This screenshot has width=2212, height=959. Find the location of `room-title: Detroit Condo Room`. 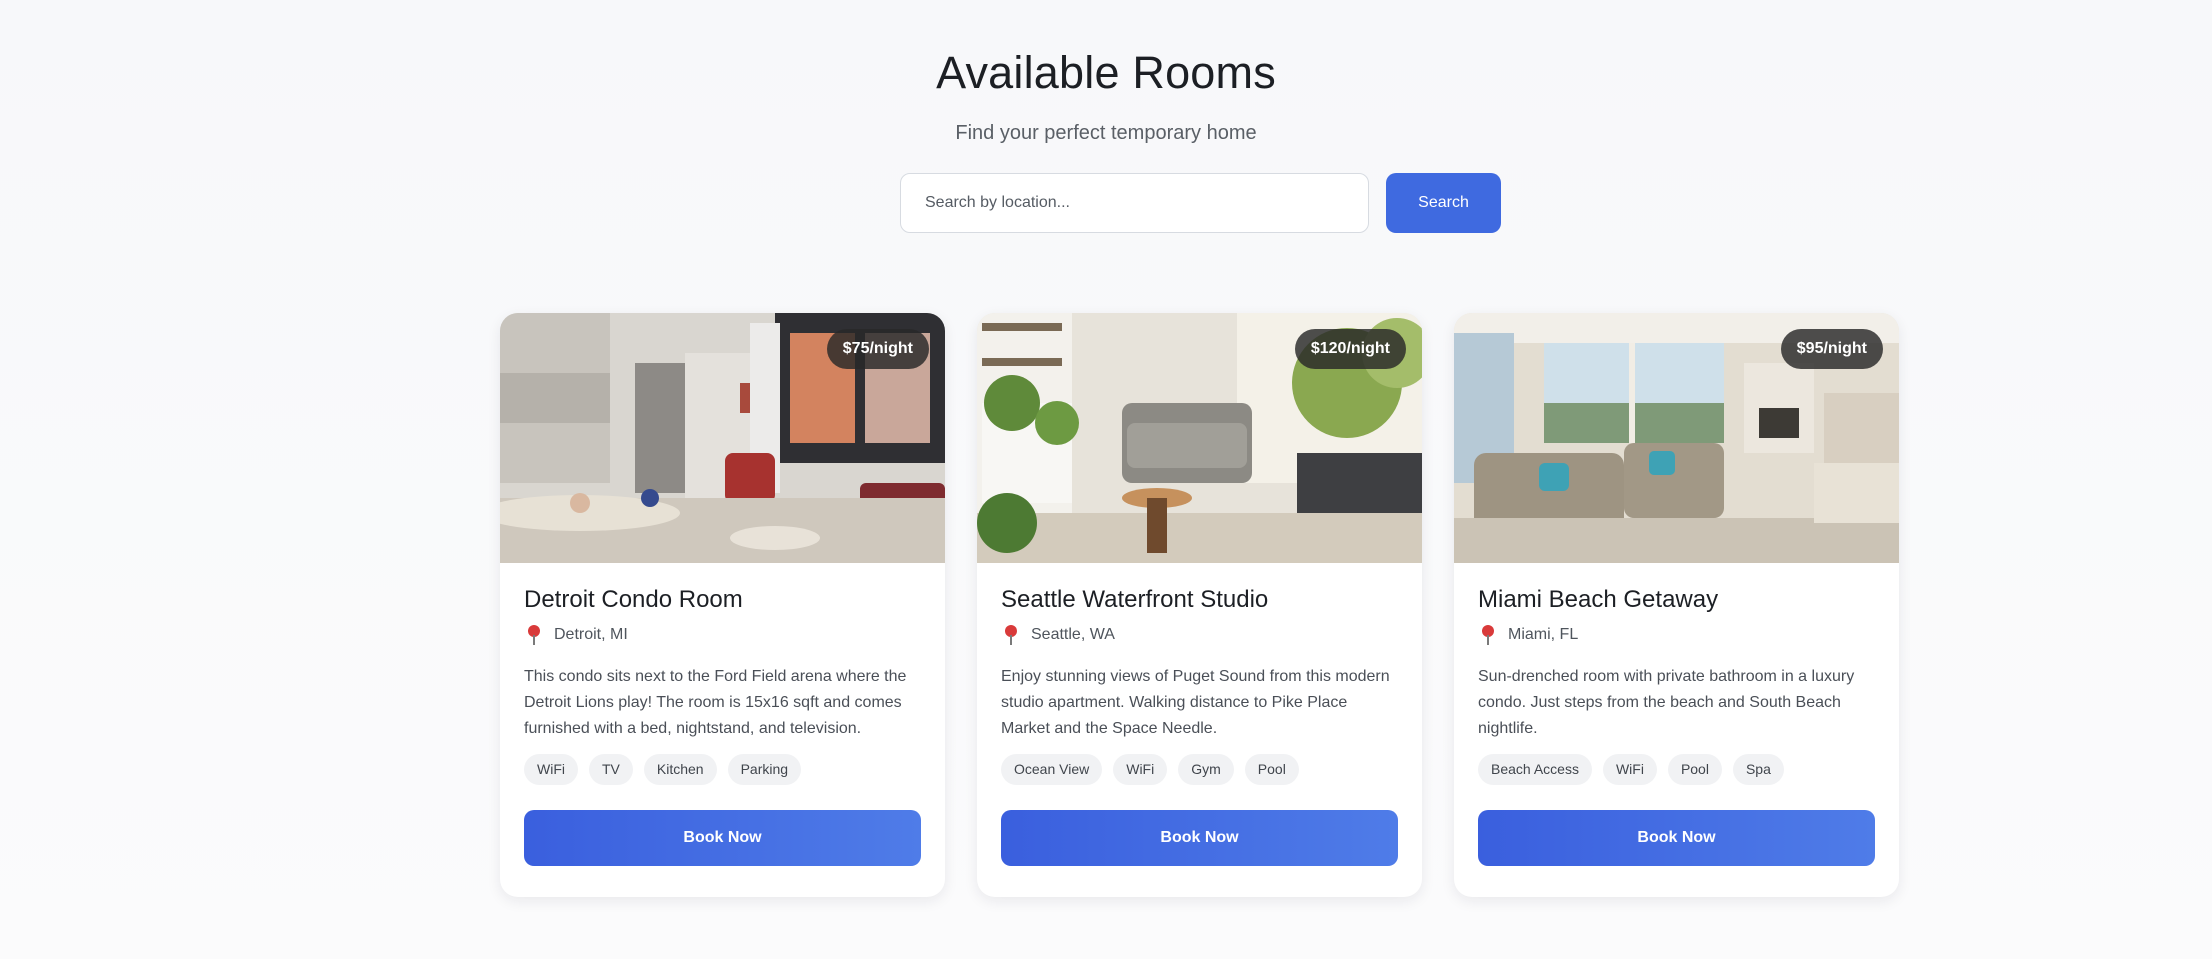

room-title: Detroit Condo Room is located at coordinates (633, 599).